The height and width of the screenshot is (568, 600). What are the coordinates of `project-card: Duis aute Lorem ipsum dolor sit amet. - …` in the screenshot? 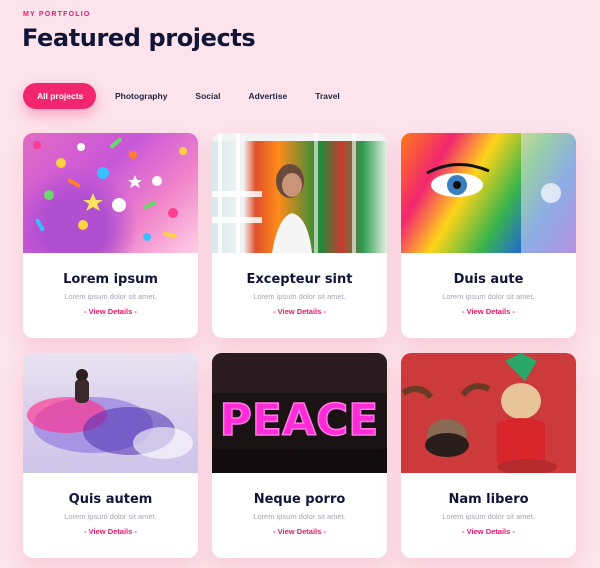 It's located at (488, 235).